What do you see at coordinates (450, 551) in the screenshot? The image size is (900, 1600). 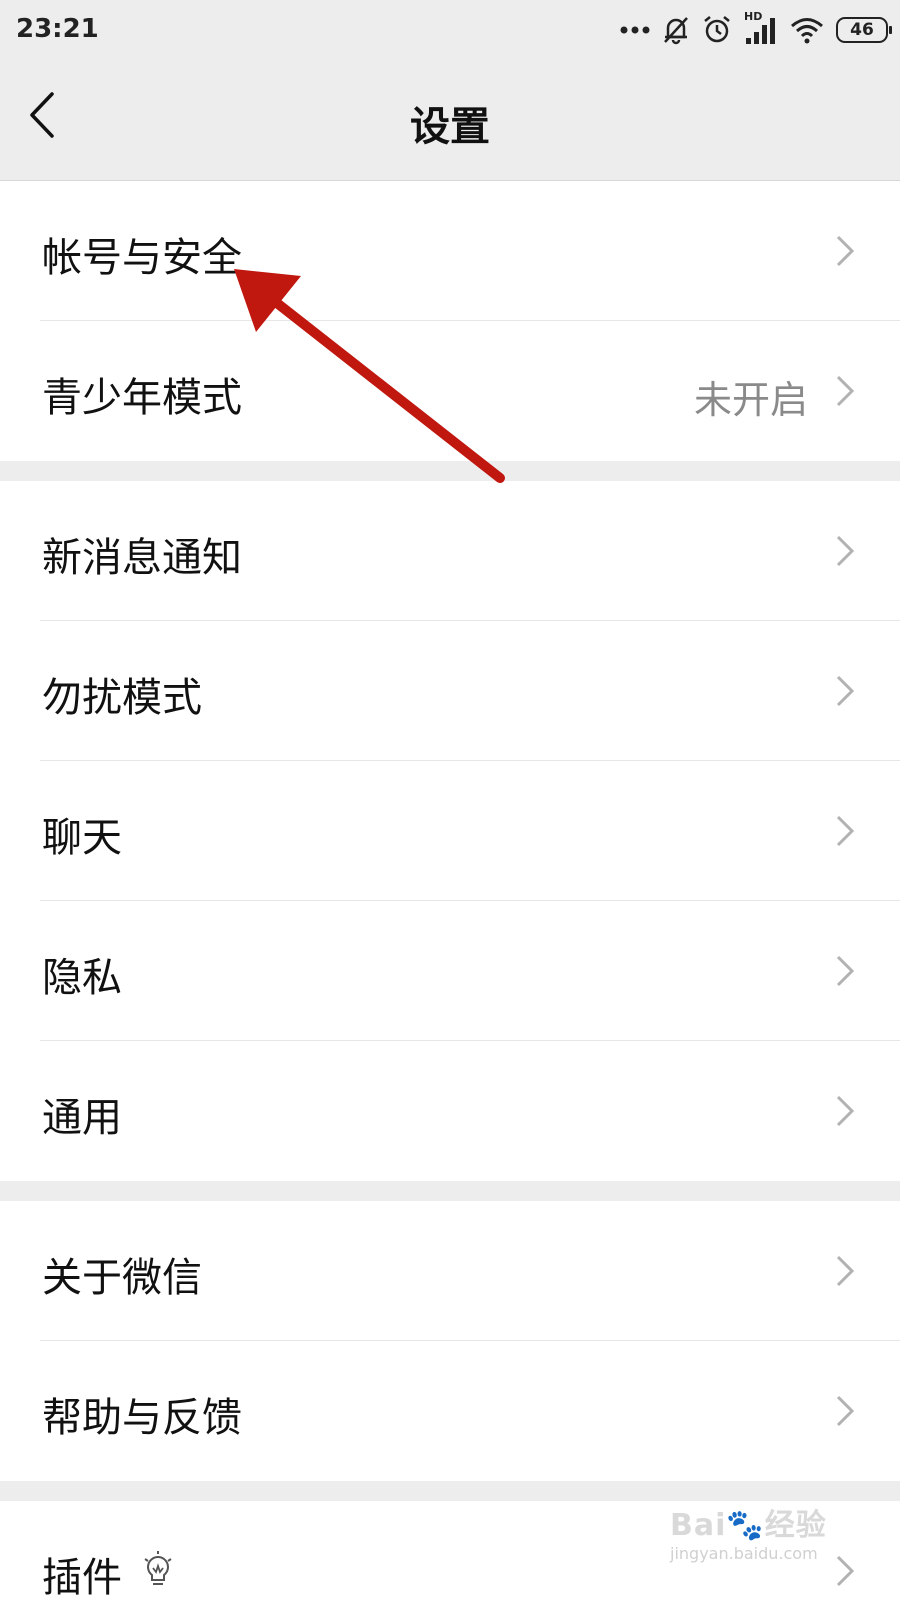 I see `settings-item-new-message-notify: 新消息通知` at bounding box center [450, 551].